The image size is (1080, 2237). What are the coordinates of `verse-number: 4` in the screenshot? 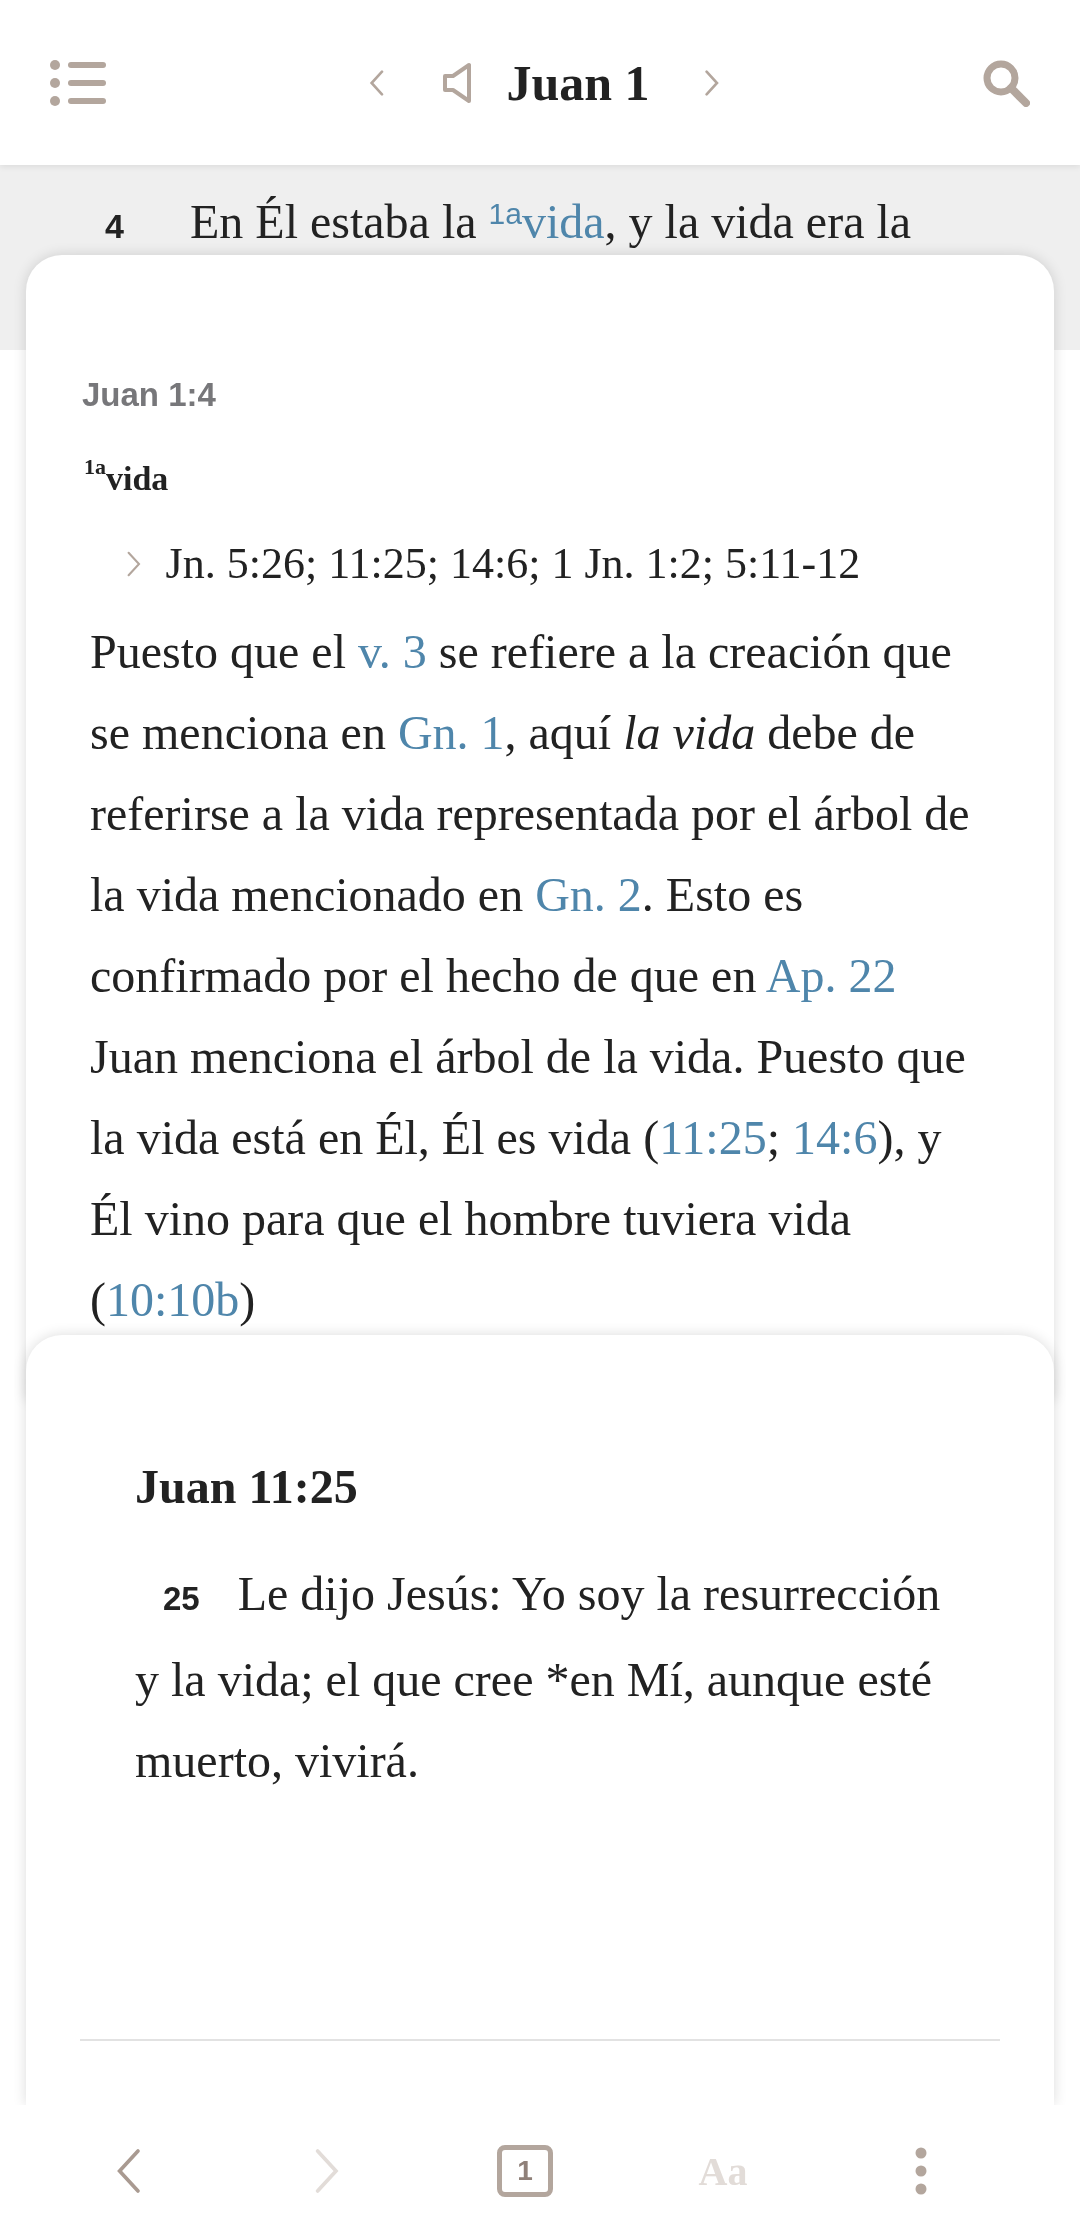 It's located at (115, 226).